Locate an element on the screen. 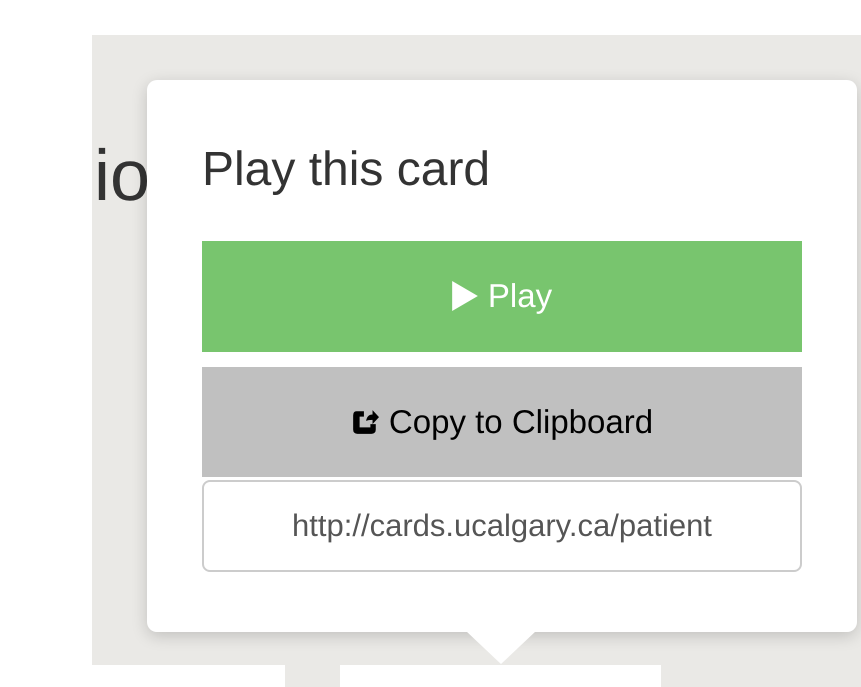 This screenshot has width=861, height=687. page-heading: io is located at coordinates (121, 176).